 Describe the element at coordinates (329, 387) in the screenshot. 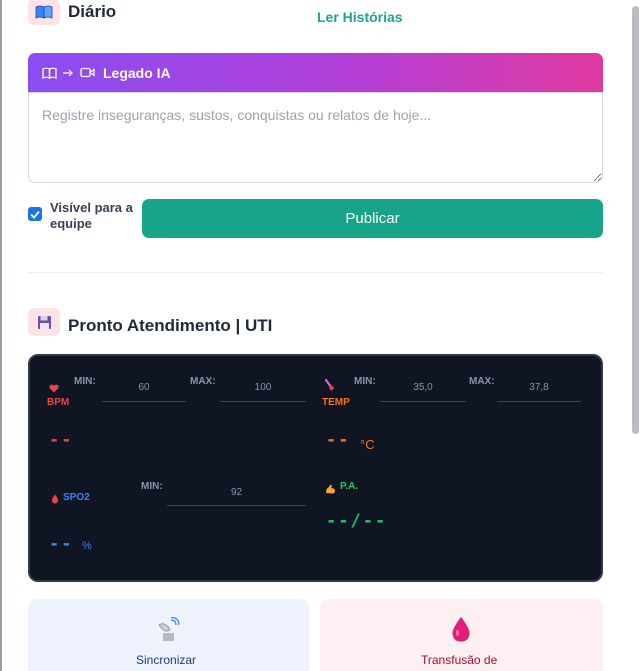

I see `thermometer-icon` at that location.